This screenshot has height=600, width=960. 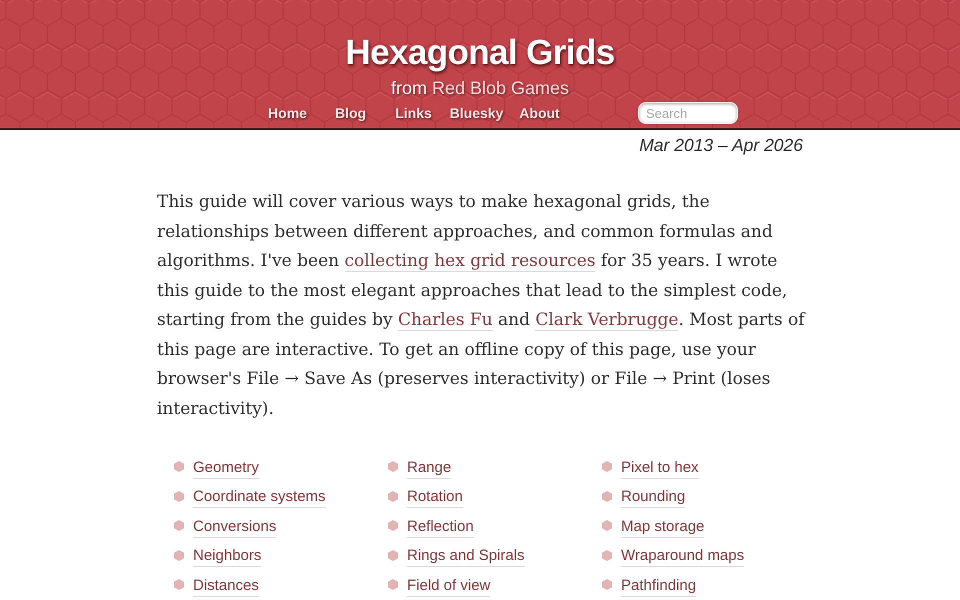 I want to click on contents-link: Wraparound maps, so click(x=682, y=557).